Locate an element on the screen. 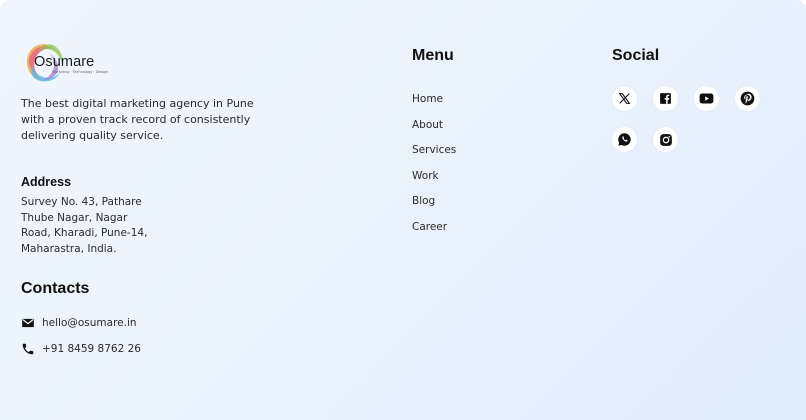 The width and height of the screenshot is (806, 420). phone-text: +91 8459 8762 26 is located at coordinates (91, 349).